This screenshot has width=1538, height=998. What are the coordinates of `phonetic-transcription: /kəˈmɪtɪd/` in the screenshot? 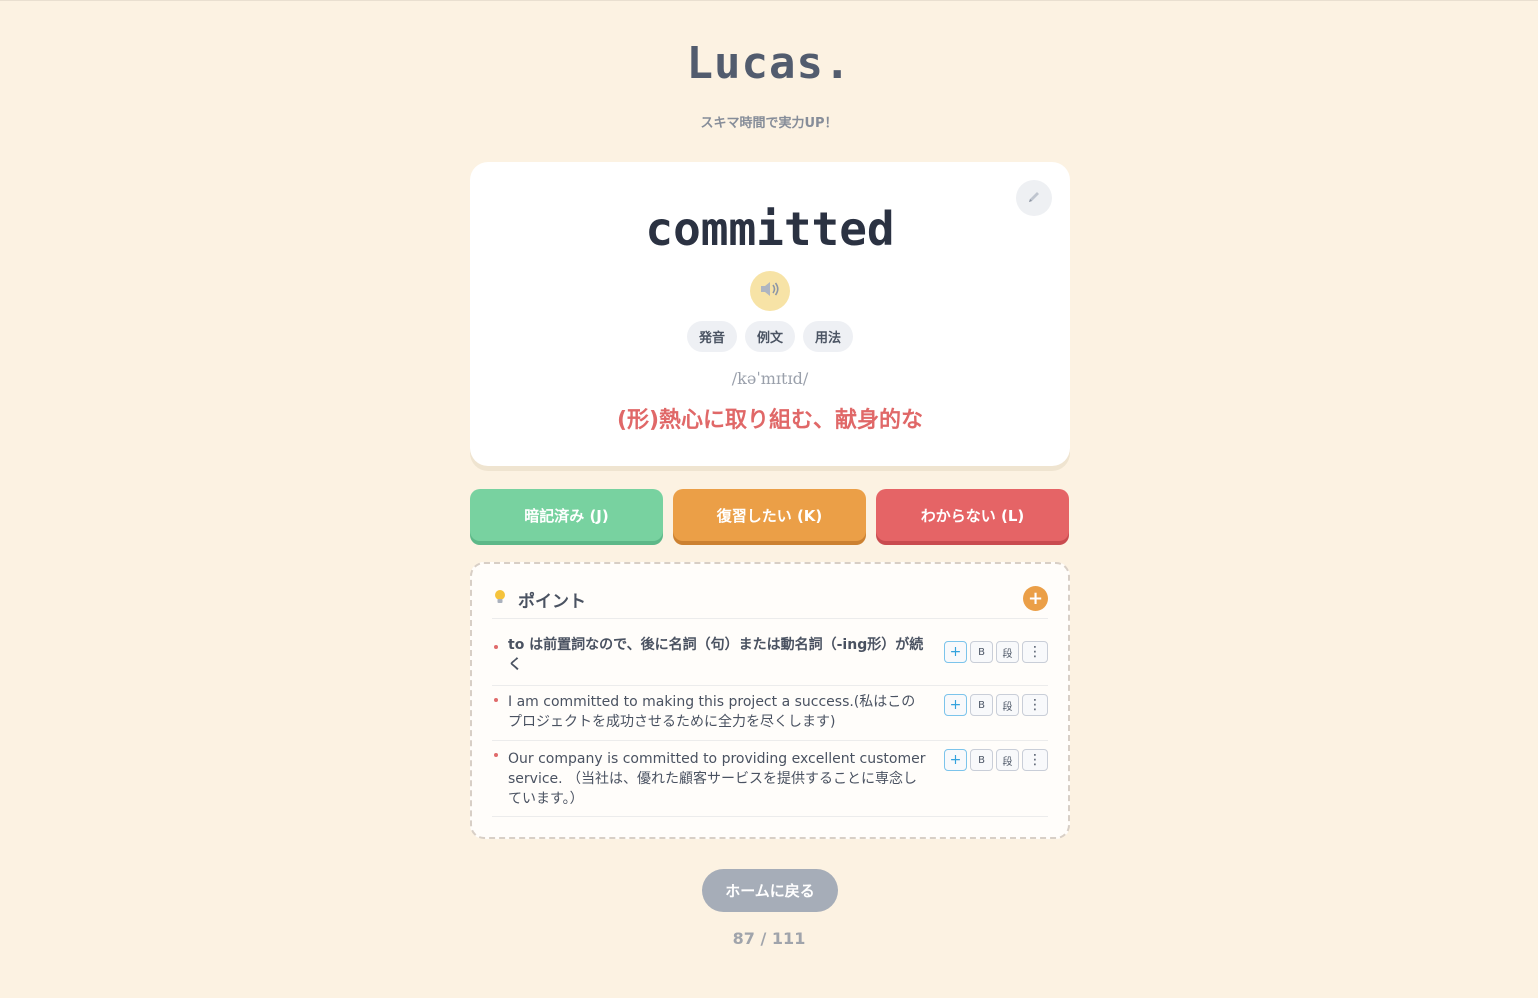 It's located at (770, 378).